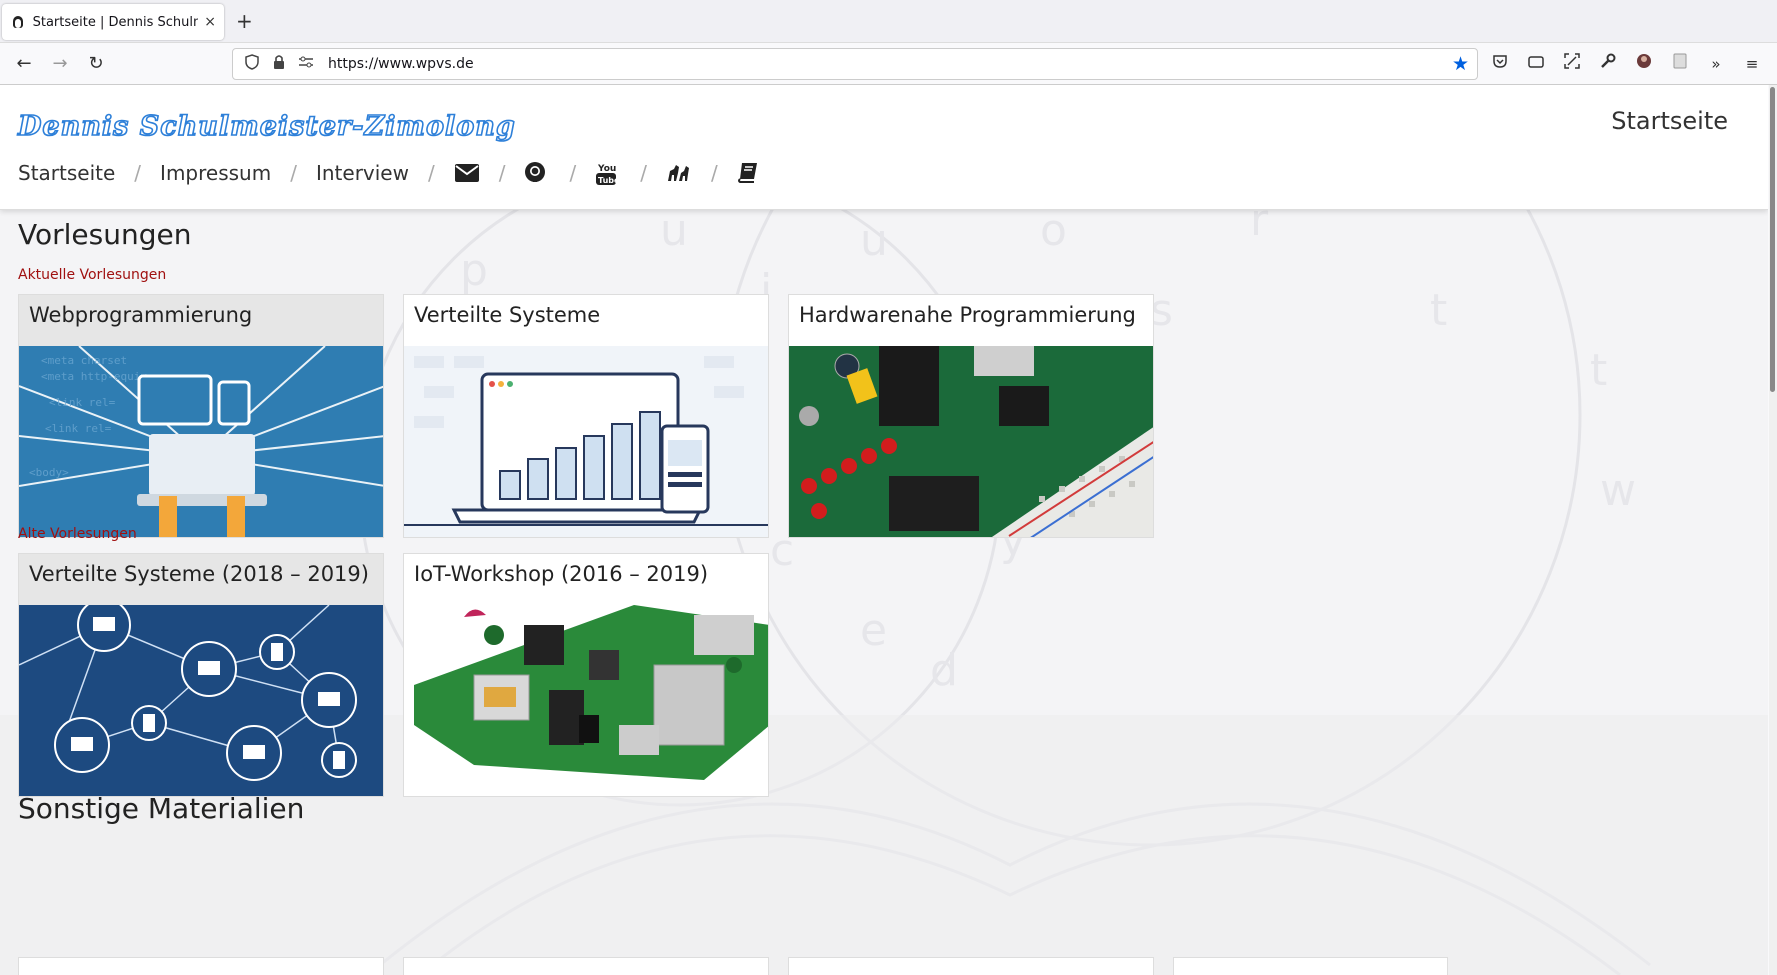  Describe the element at coordinates (94, 376) in the screenshot. I see `svg-text: <meta http-equiv` at that location.